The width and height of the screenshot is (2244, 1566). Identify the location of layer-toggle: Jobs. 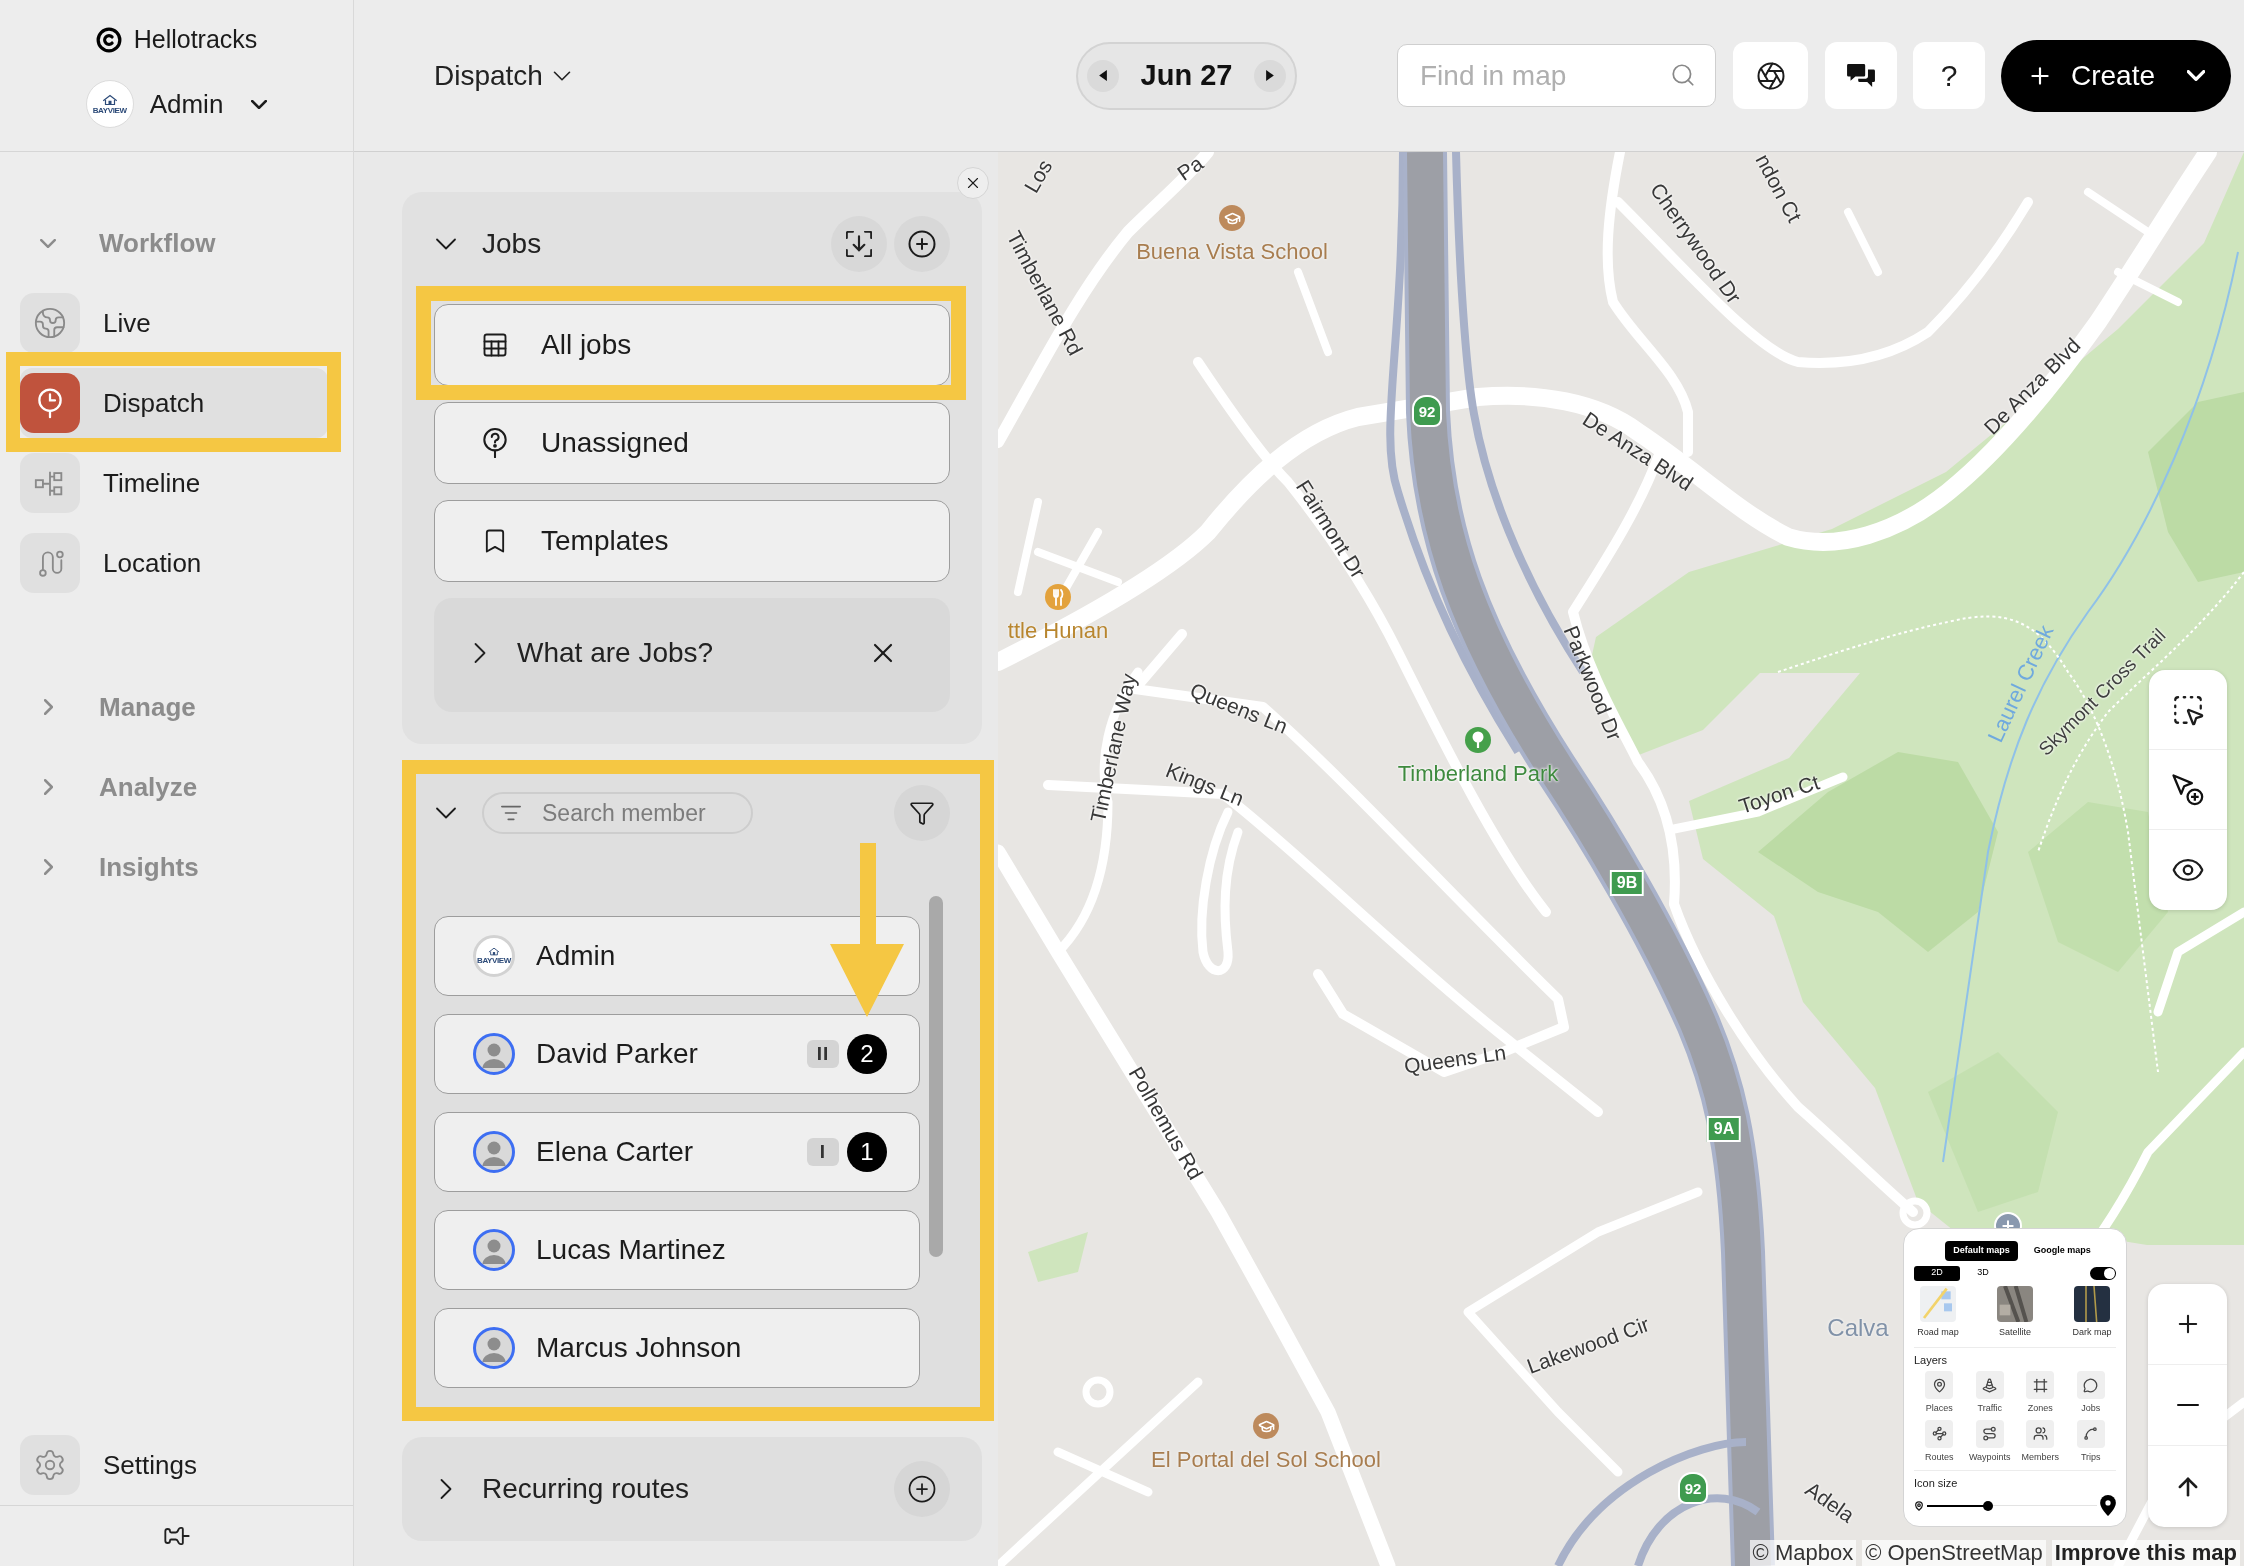
(2090, 1393).